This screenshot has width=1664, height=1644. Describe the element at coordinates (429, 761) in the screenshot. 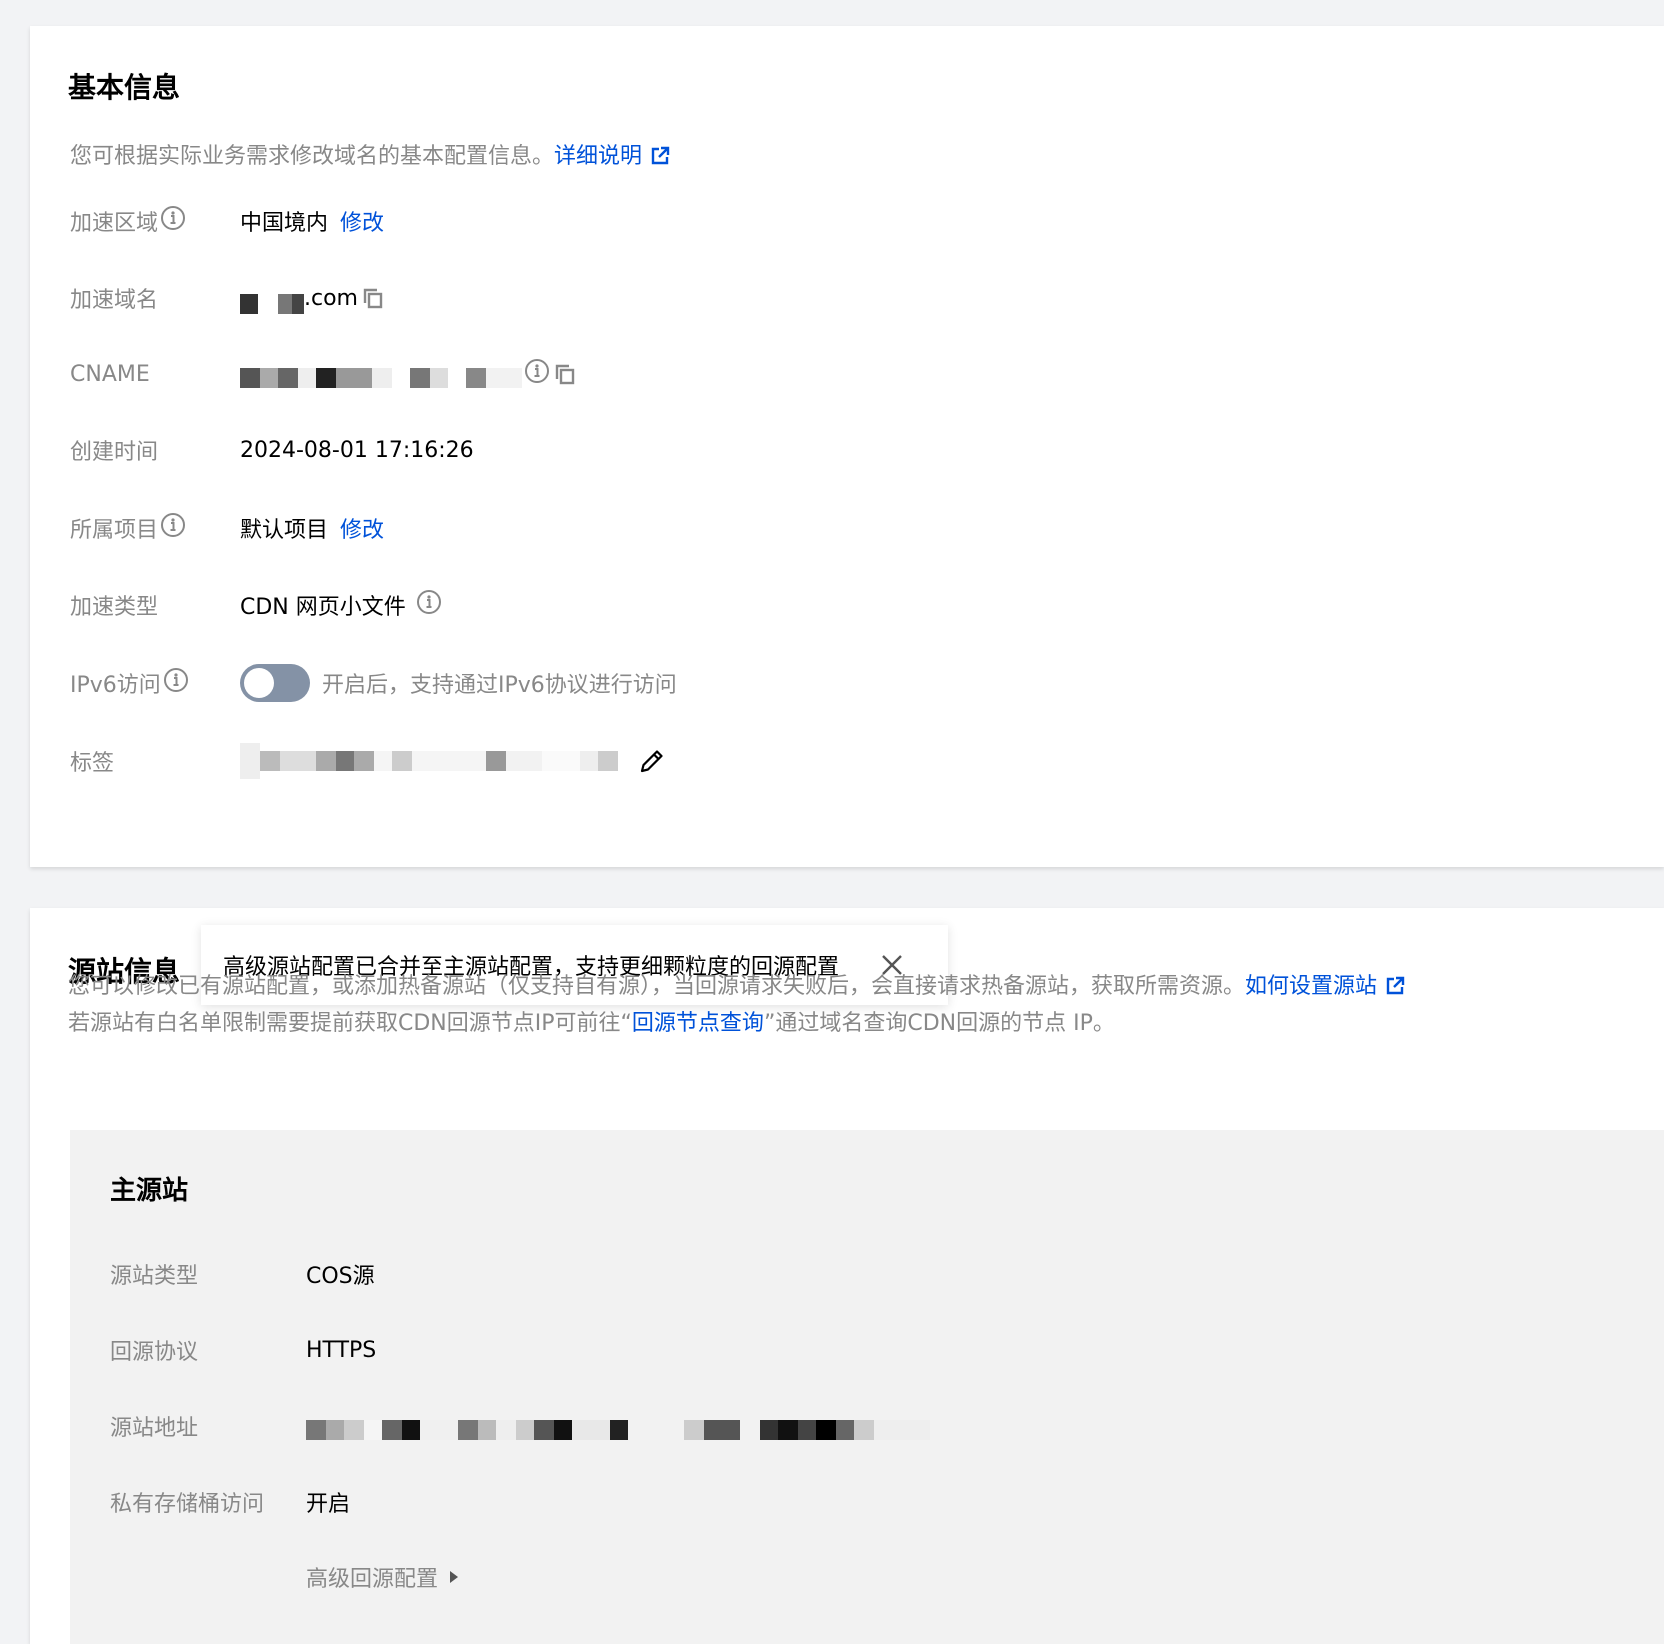

I see `redacted-tags` at that location.